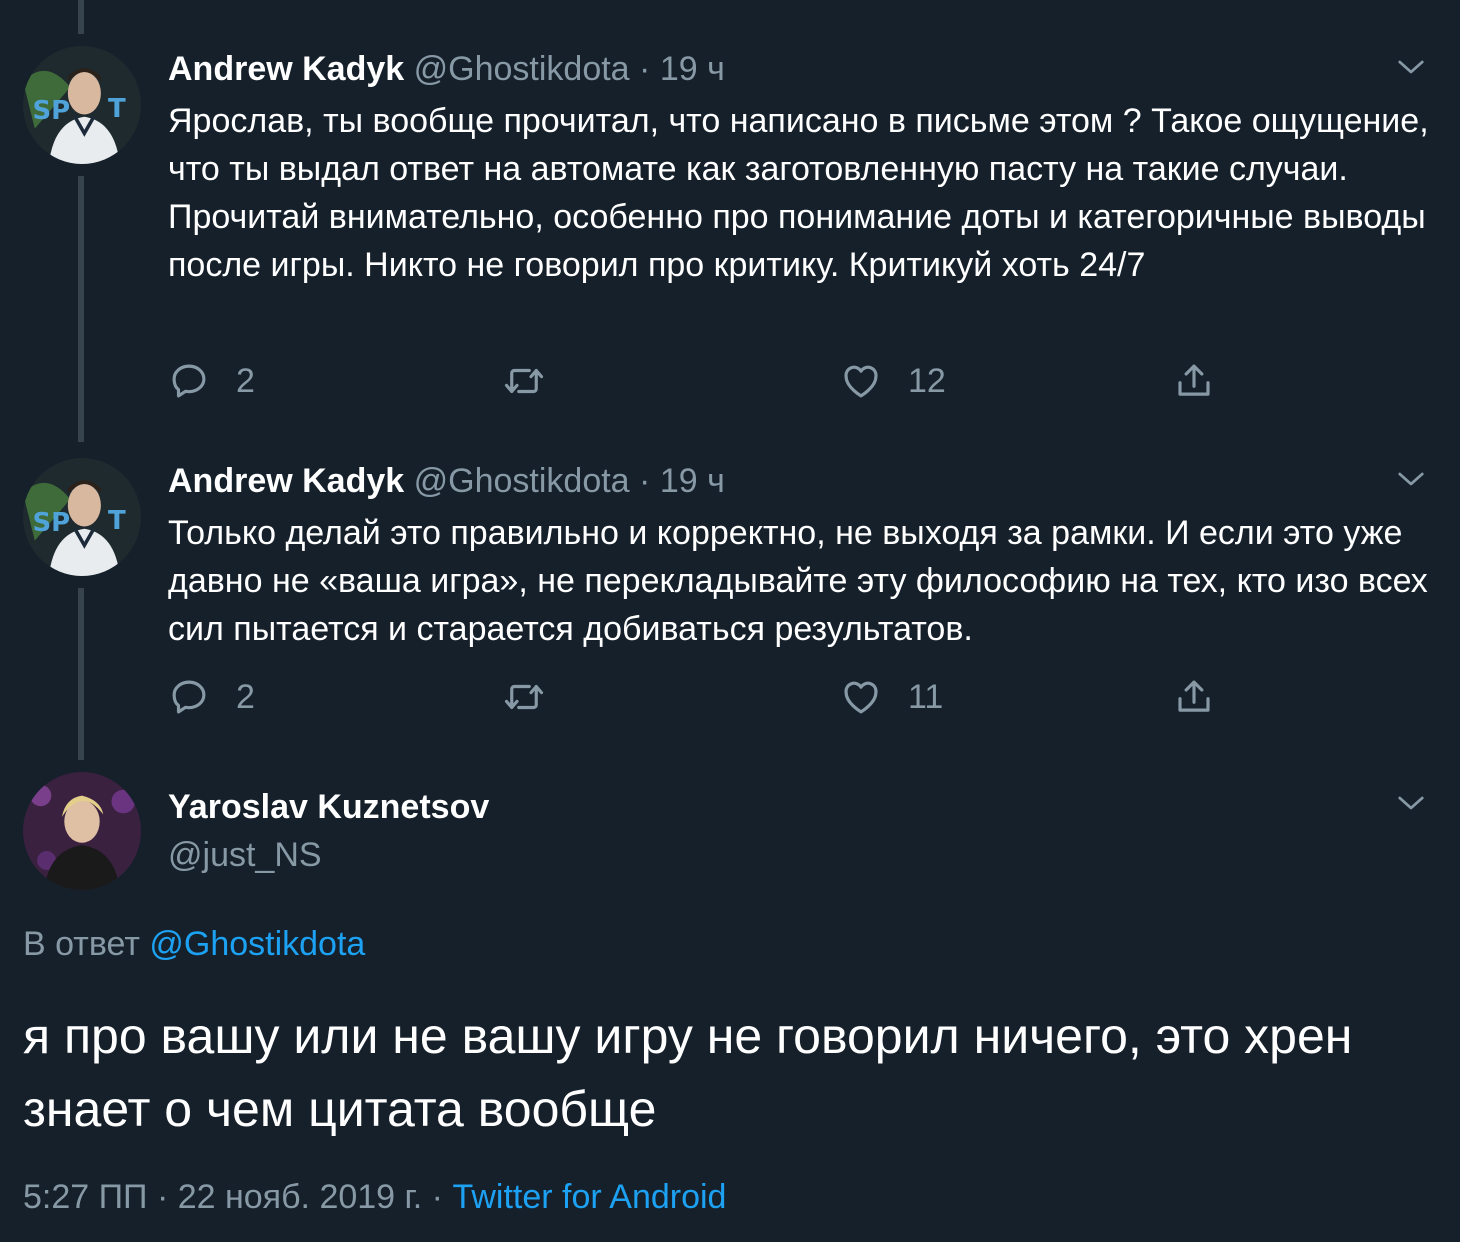  I want to click on like-button: 11, so click(891, 697).